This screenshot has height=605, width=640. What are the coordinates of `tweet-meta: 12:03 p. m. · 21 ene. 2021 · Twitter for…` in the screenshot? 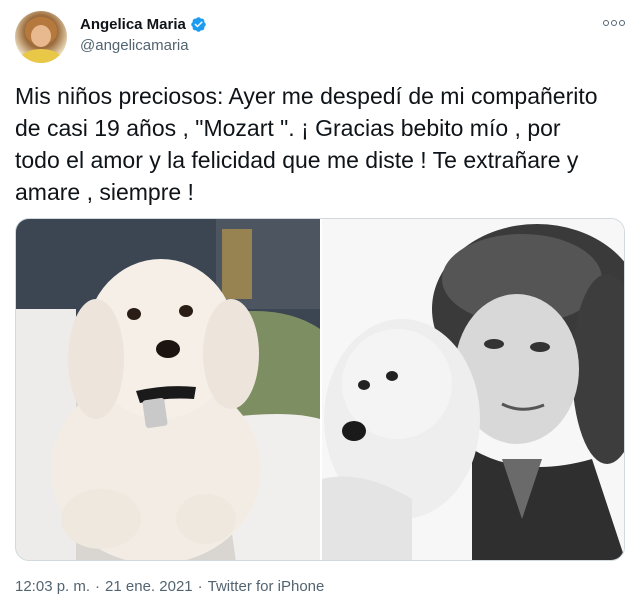 It's located at (169, 586).